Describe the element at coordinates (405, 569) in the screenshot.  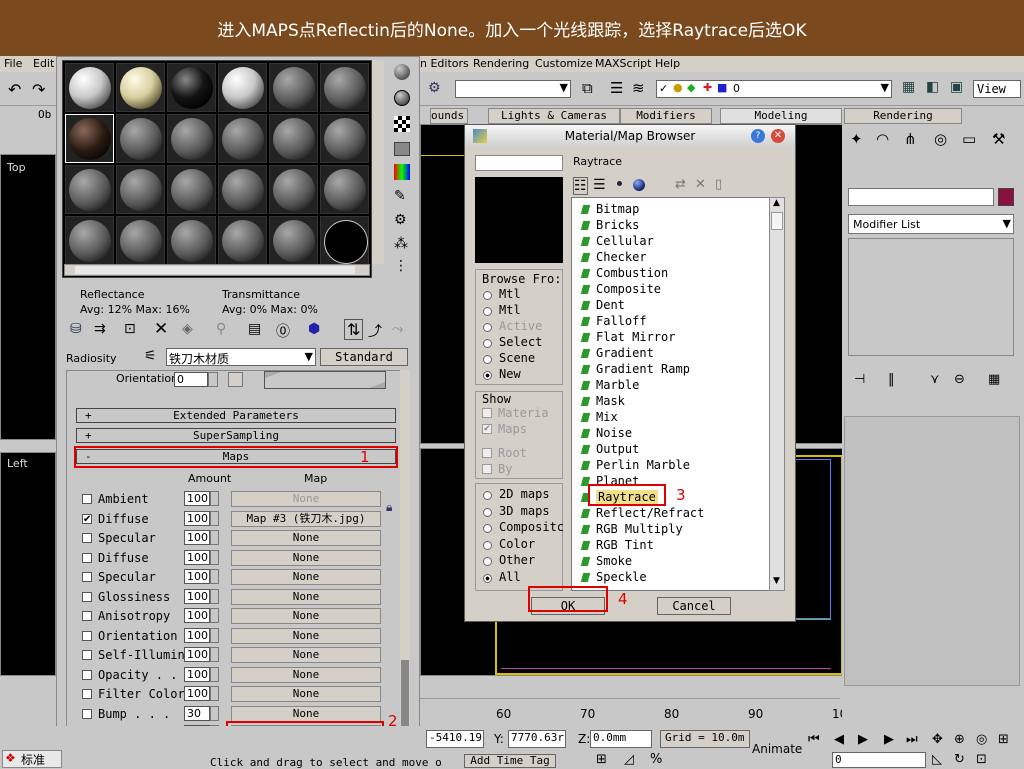
I see `parameters-scrollbar` at that location.